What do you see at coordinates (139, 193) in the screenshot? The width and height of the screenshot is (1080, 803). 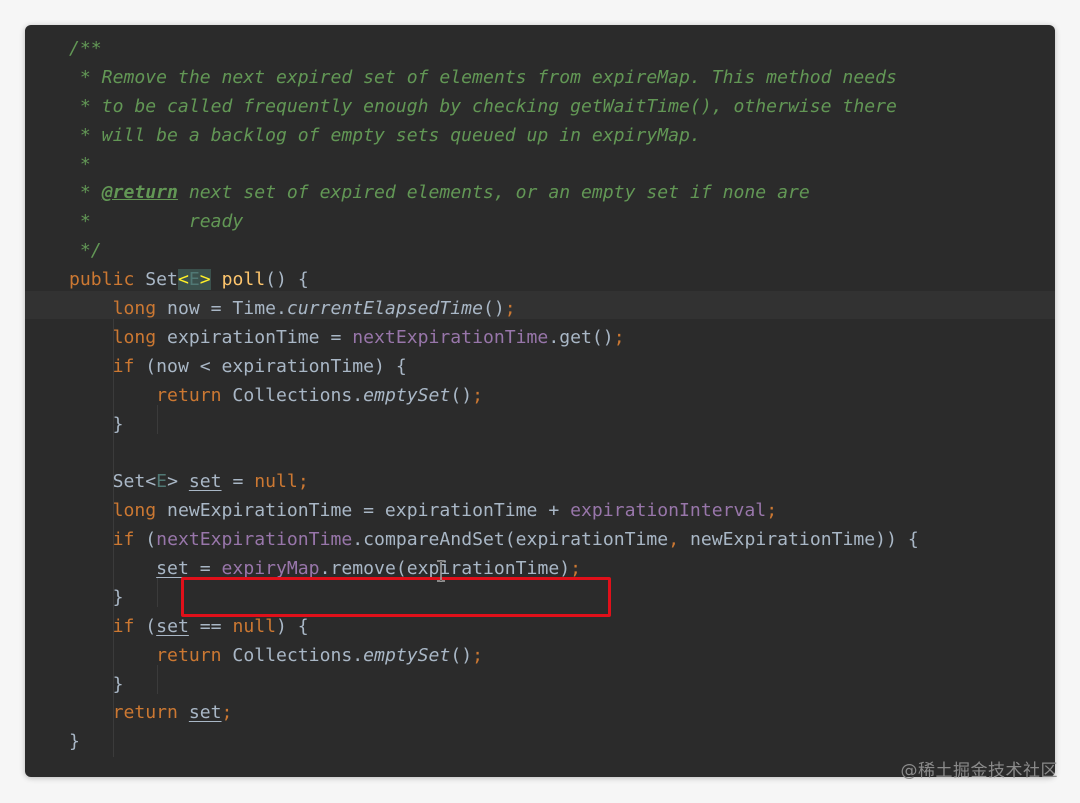 I see `doc-return-tag: @return` at bounding box center [139, 193].